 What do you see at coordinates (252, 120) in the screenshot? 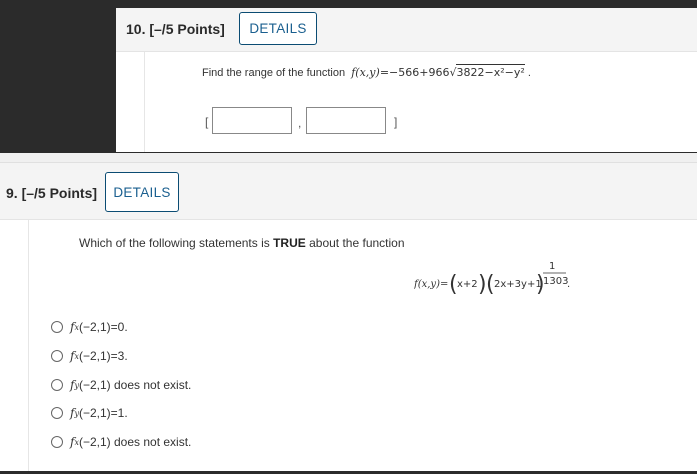
I see `range-lower-input` at bounding box center [252, 120].